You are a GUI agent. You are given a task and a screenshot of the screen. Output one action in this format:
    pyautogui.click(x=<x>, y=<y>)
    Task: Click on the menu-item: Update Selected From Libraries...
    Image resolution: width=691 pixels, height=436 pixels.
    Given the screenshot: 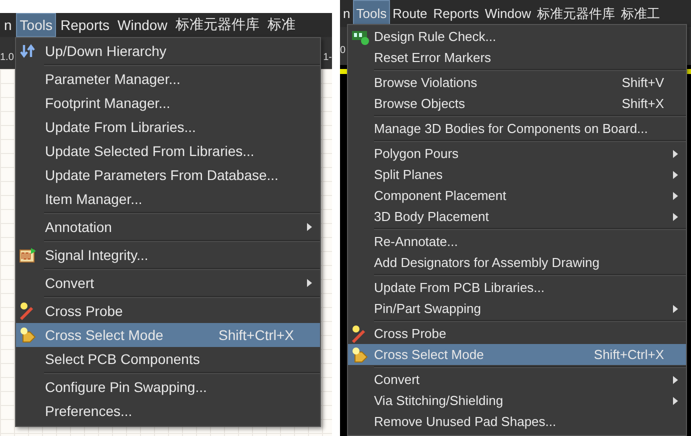 What is the action you would take?
    pyautogui.click(x=168, y=151)
    